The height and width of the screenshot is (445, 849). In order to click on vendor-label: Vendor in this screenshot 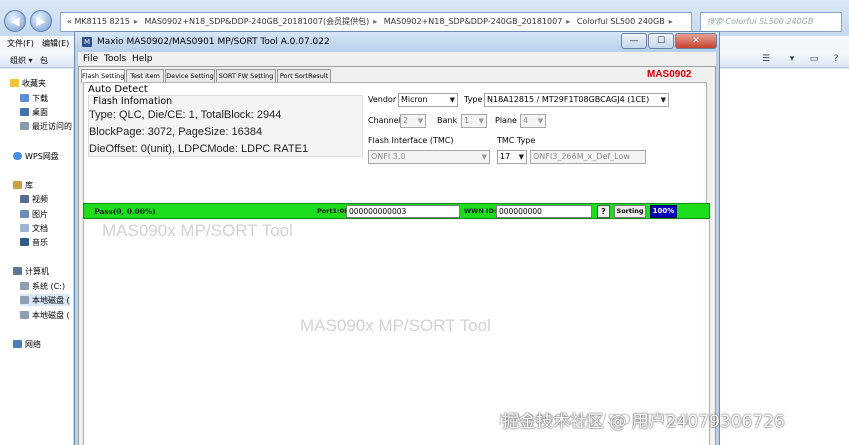, I will do `click(382, 99)`.